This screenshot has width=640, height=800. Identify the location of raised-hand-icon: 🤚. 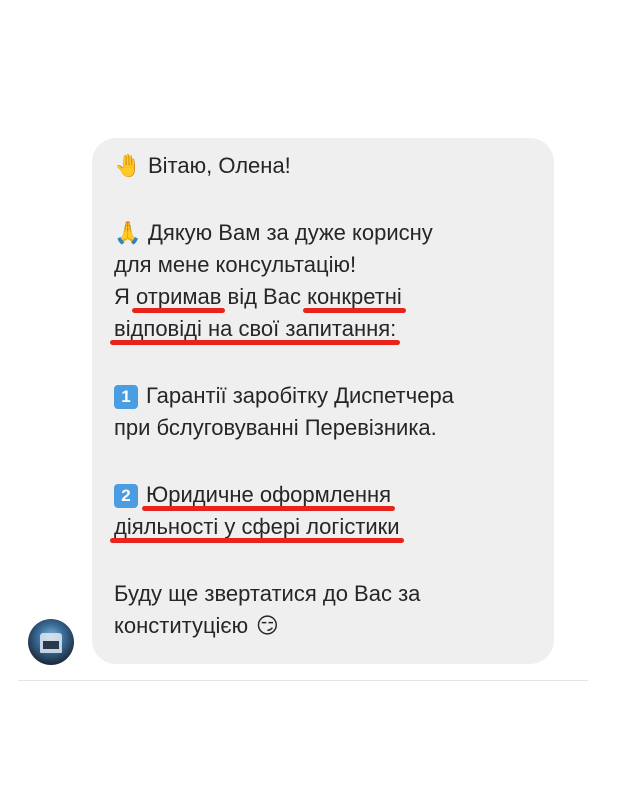
(128, 166).